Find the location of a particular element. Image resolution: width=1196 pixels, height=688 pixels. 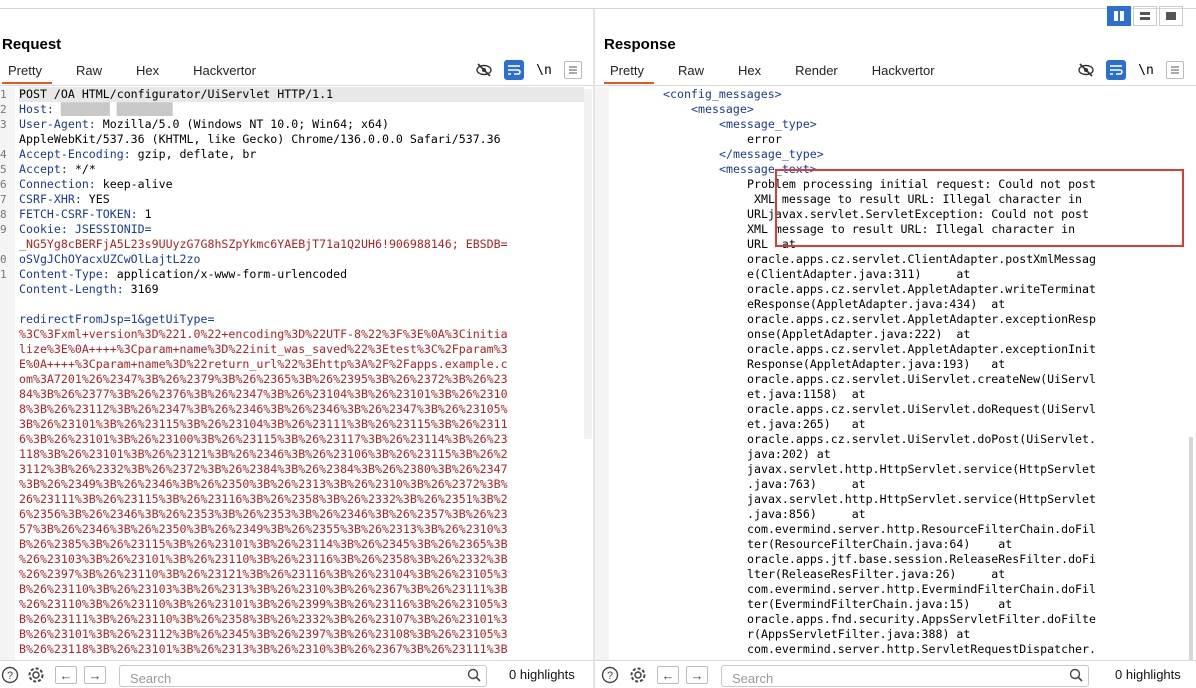

request-highlight-count: 0 highlights is located at coordinates (542, 674).